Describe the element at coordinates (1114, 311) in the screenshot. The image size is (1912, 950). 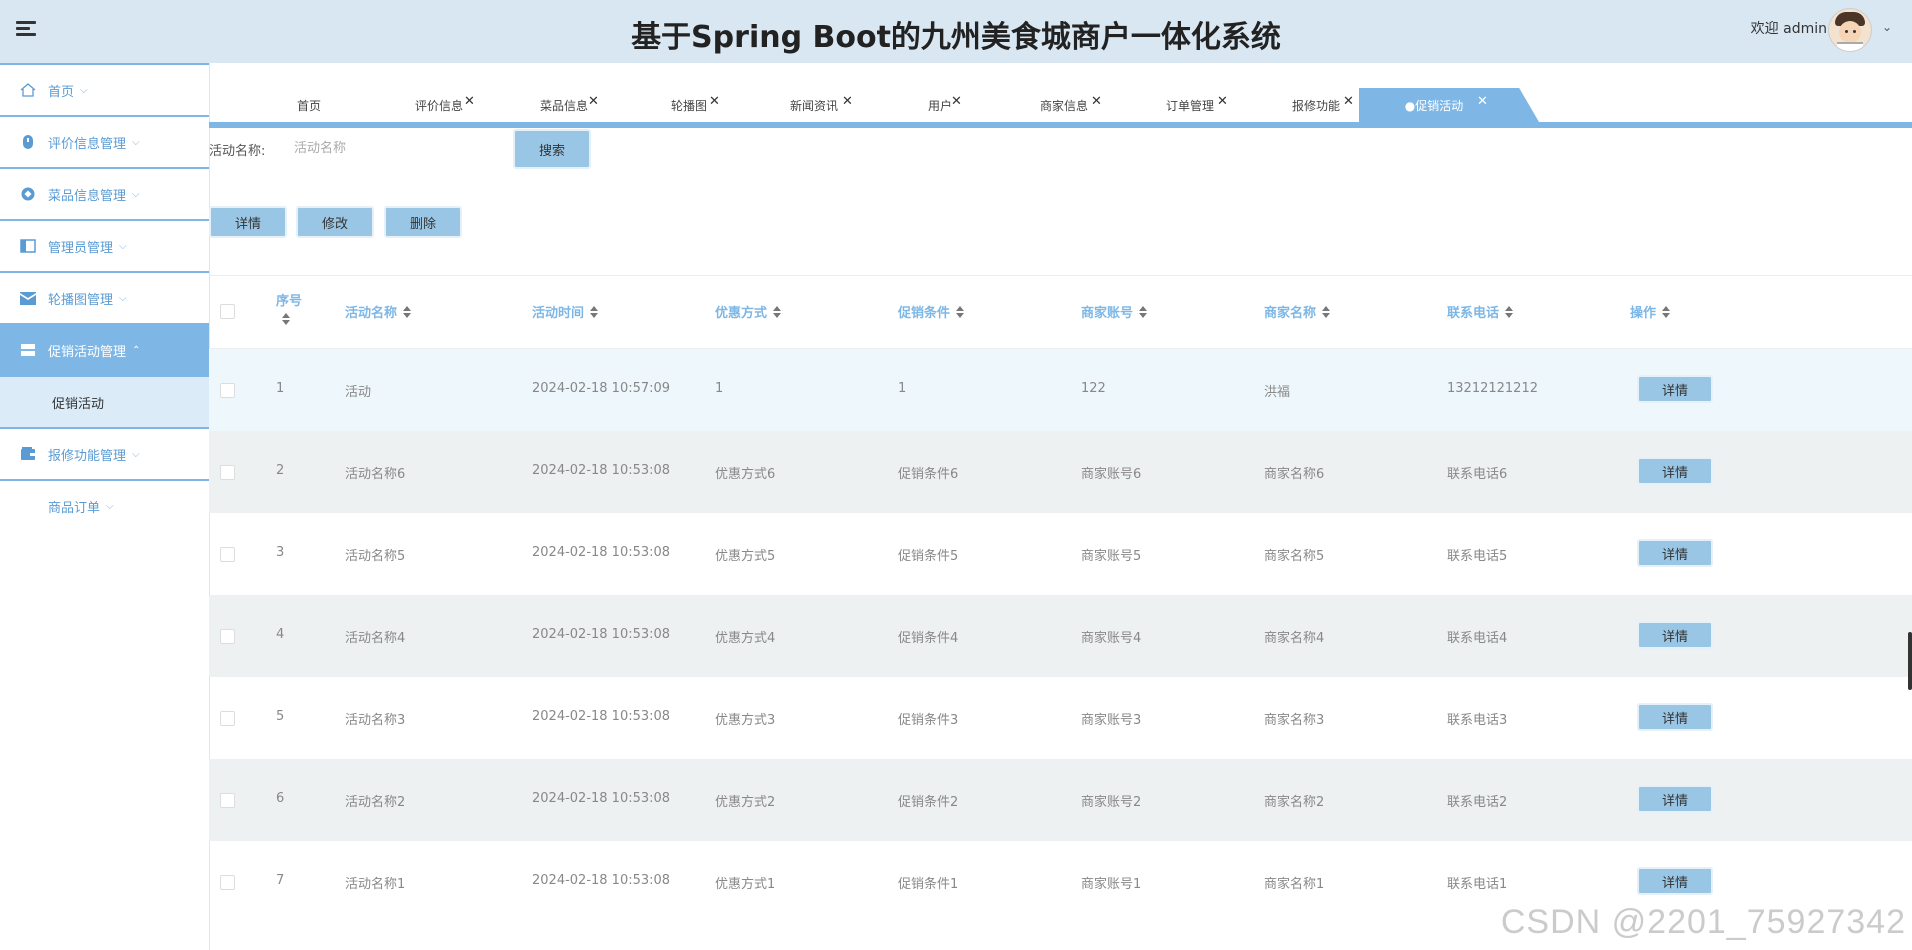
I see `column-header-account: 商家账号` at that location.